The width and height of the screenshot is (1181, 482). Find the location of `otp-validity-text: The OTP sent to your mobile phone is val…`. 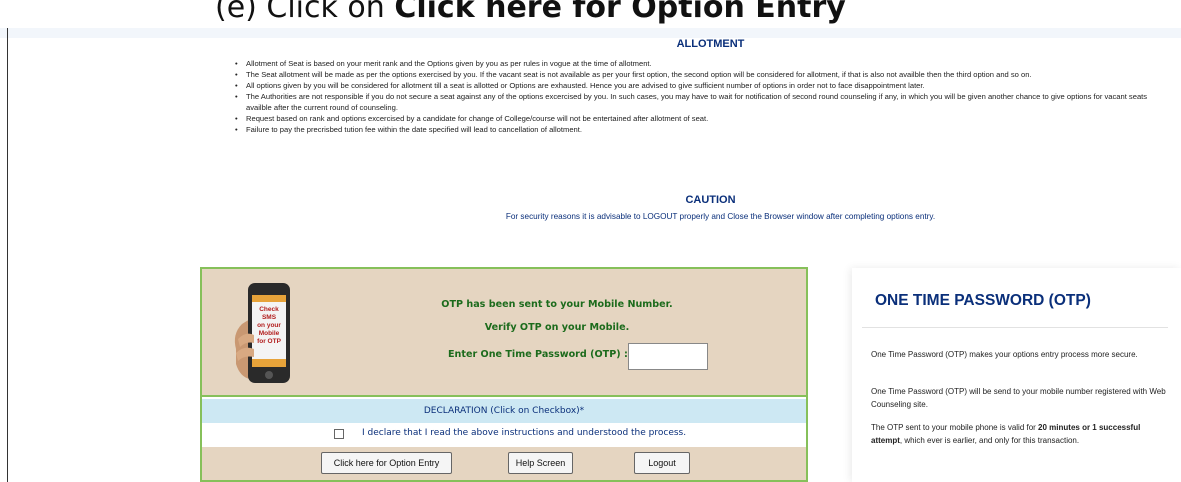

otp-validity-text: The OTP sent to your mobile phone is val… is located at coordinates (955, 427).